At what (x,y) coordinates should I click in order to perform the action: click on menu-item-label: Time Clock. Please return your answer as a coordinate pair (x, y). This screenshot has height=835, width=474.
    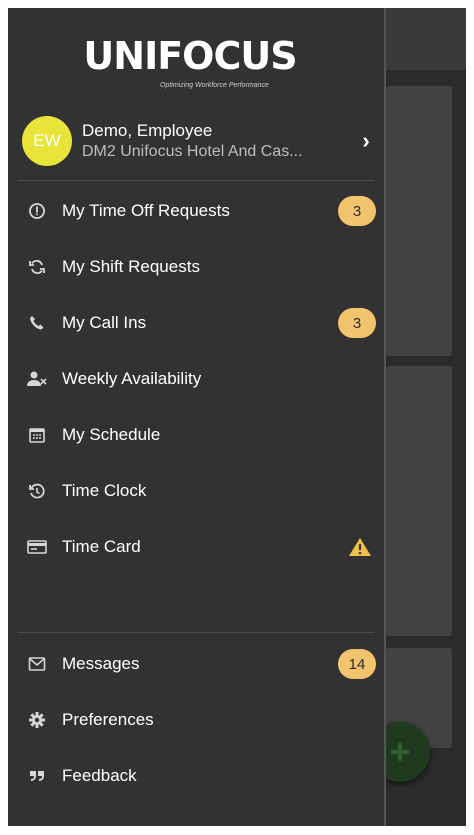
    Looking at the image, I should click on (104, 490).